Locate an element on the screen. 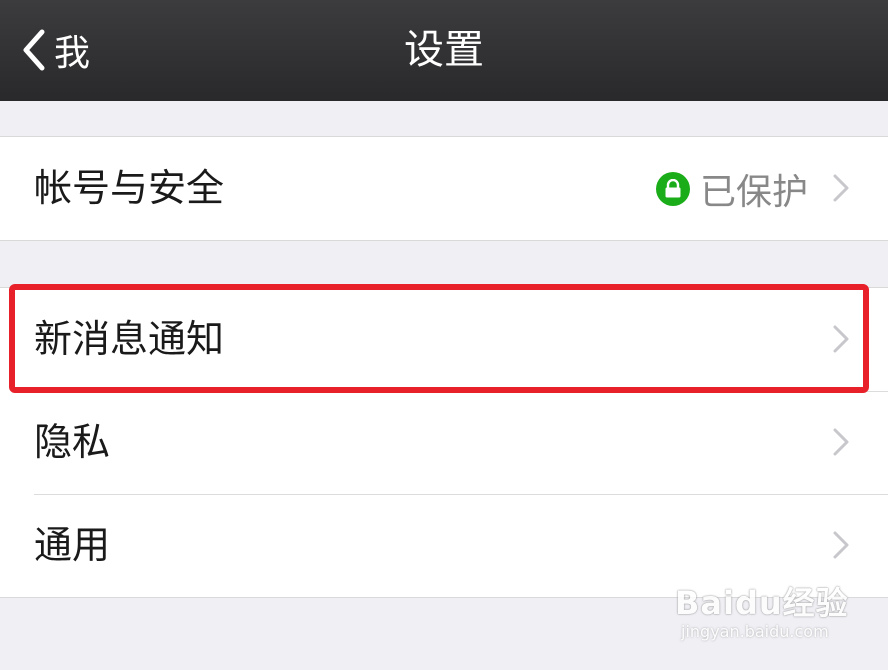  lock-icon is located at coordinates (672, 188).